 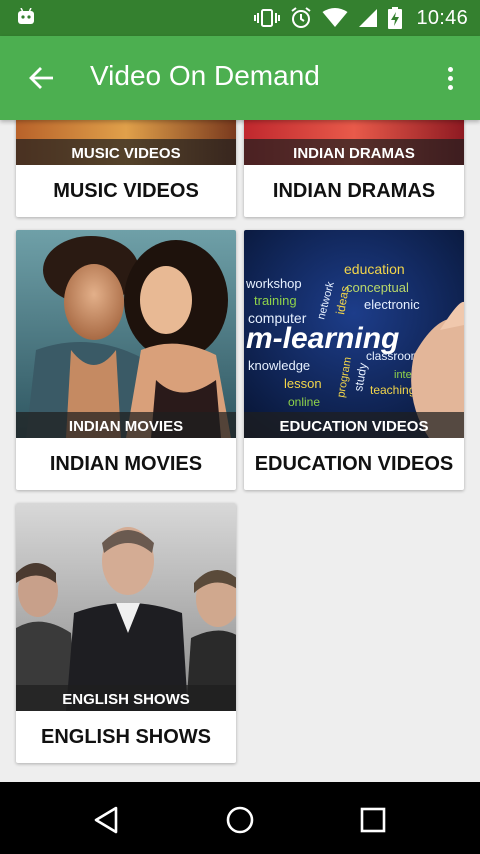 I want to click on category-title: INDIAN DRAMAS, so click(x=354, y=191).